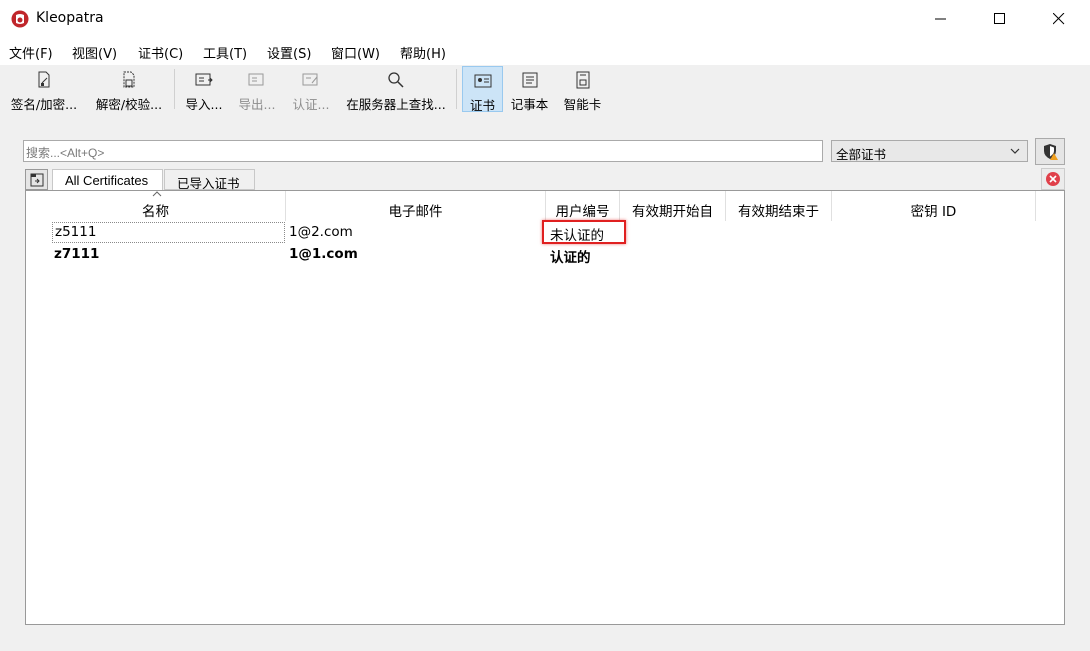 Image resolution: width=1090 pixels, height=651 pixels. What do you see at coordinates (673, 206) in the screenshot?
I see `column-header-valid-from: 有效期开始自` at bounding box center [673, 206].